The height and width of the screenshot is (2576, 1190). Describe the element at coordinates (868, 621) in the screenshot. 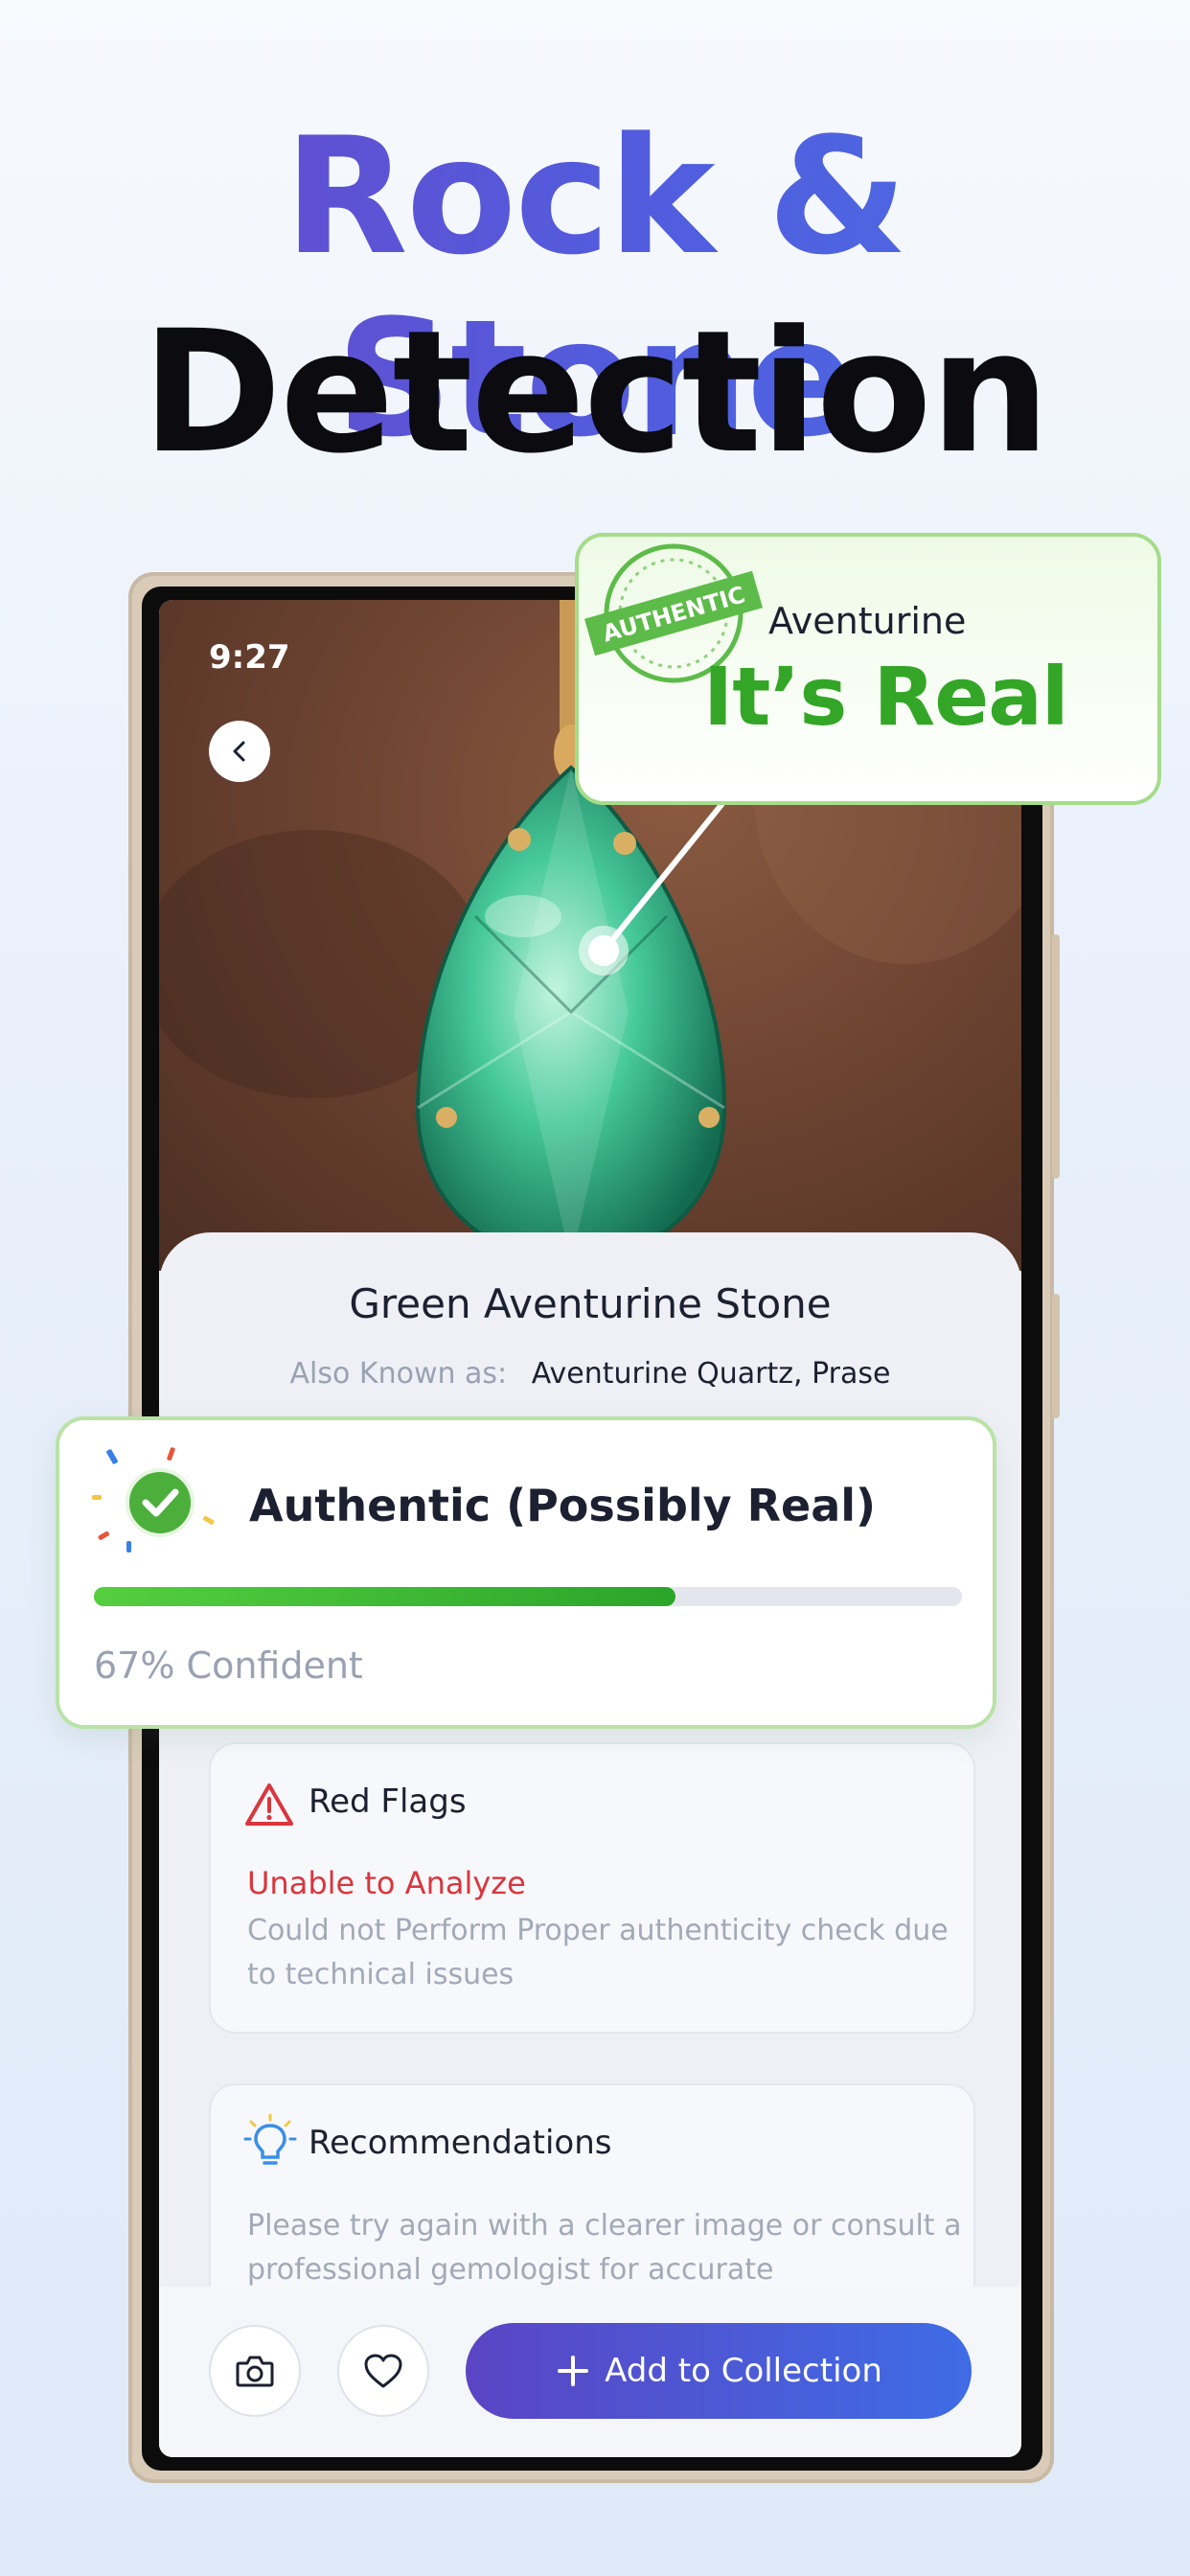

I see `real-callout-stone: Aventurine` at that location.